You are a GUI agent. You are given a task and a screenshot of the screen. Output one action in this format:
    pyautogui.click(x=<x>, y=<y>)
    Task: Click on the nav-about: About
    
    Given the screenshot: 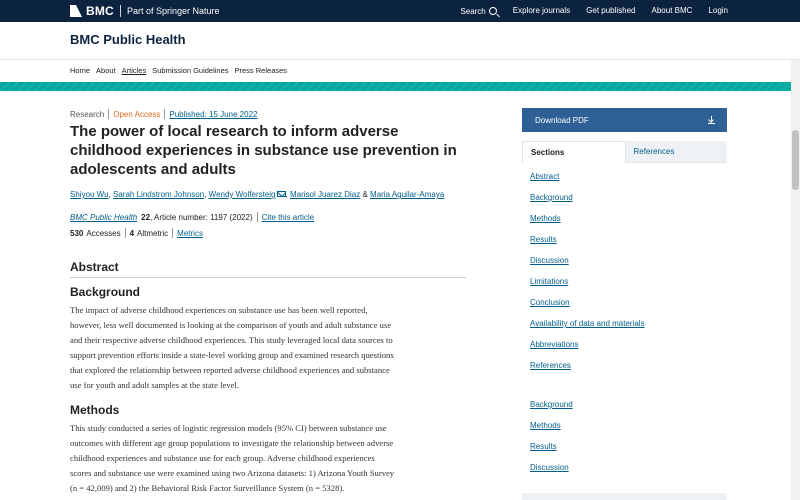 What is the action you would take?
    pyautogui.click(x=106, y=70)
    